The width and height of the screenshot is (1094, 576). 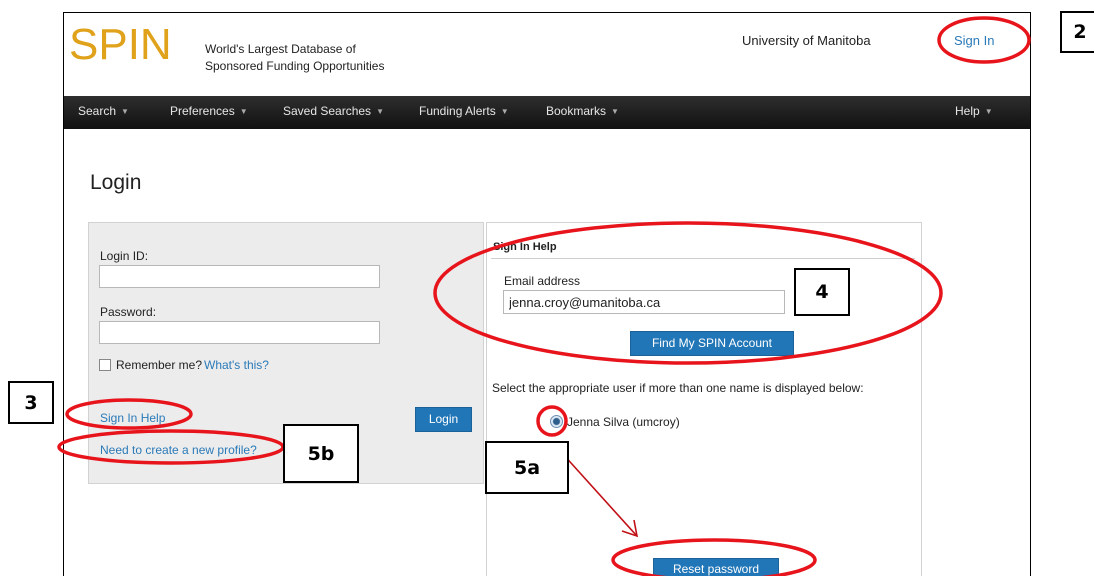 What do you see at coordinates (623, 422) in the screenshot?
I see `user-option-label: Jenna Silva (umcroy)` at bounding box center [623, 422].